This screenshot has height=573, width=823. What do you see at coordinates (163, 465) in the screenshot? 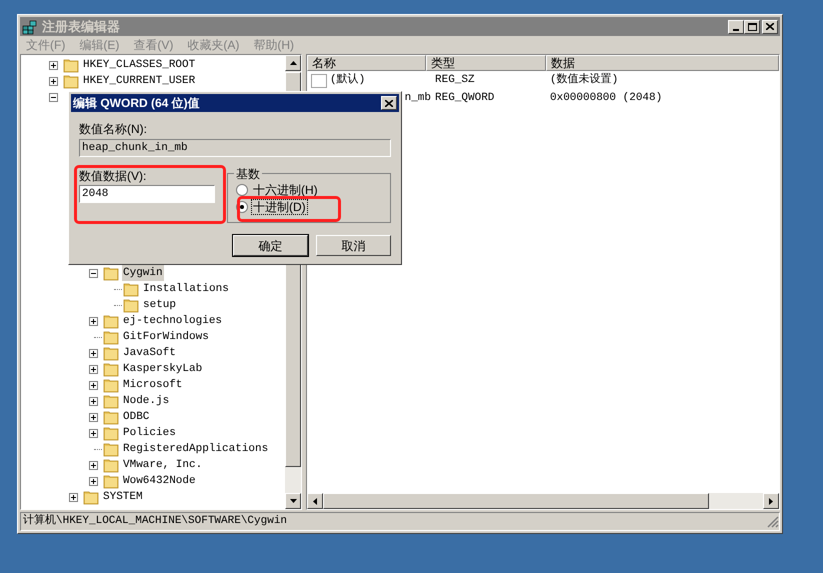
I see `tree-item: VMware, Inc.` at bounding box center [163, 465].